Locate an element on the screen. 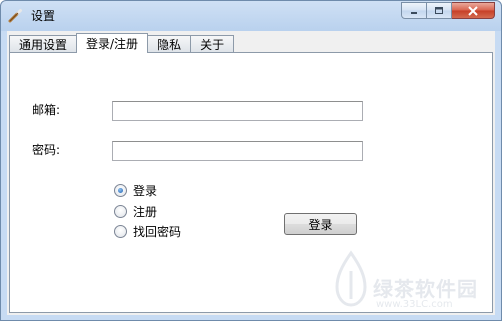  radio-login: 登录 is located at coordinates (135, 190).